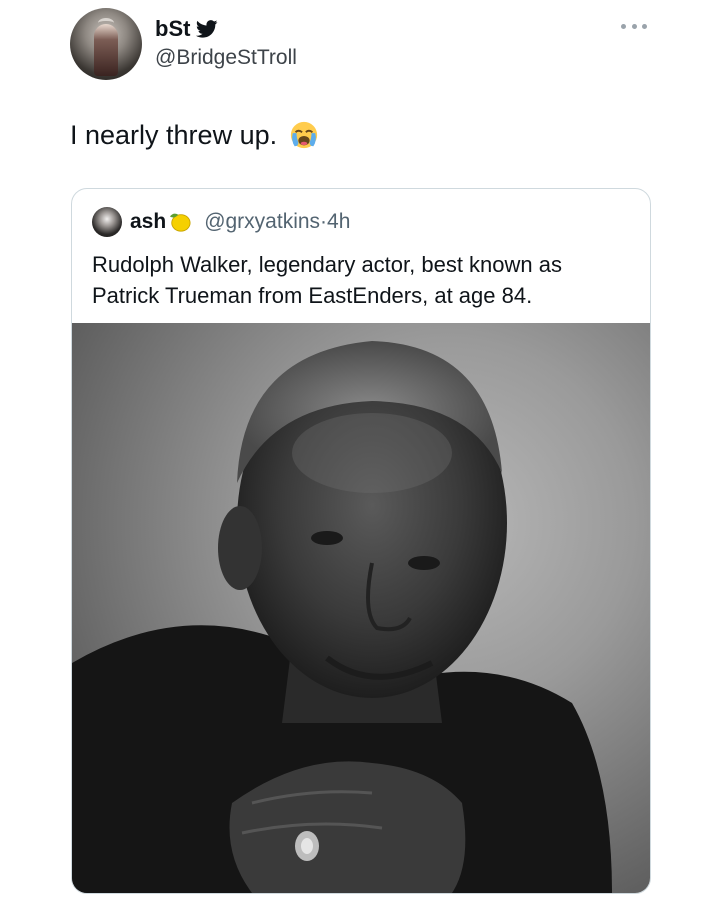 The height and width of the screenshot is (900, 720). What do you see at coordinates (207, 29) in the screenshot?
I see `bird-icon` at bounding box center [207, 29].